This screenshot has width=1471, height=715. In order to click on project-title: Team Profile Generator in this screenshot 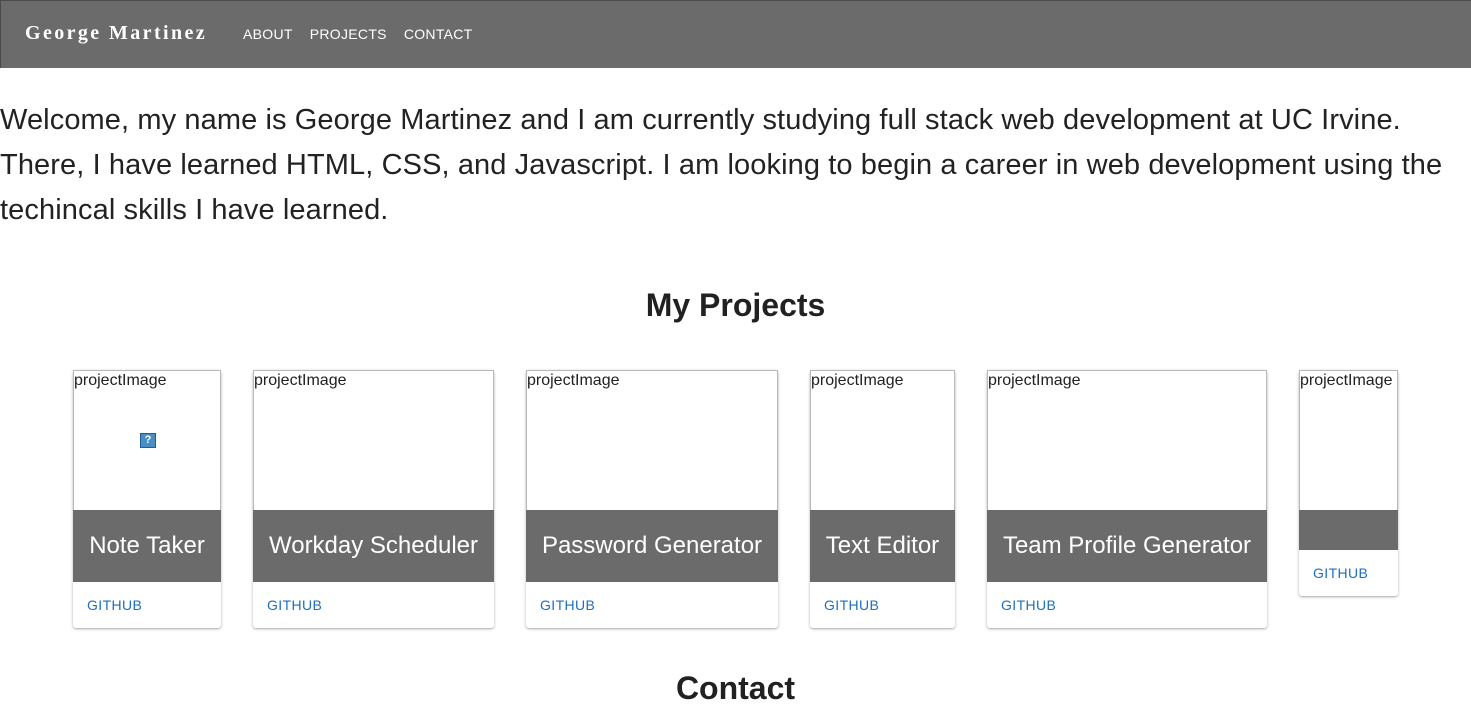, I will do `click(1127, 546)`.